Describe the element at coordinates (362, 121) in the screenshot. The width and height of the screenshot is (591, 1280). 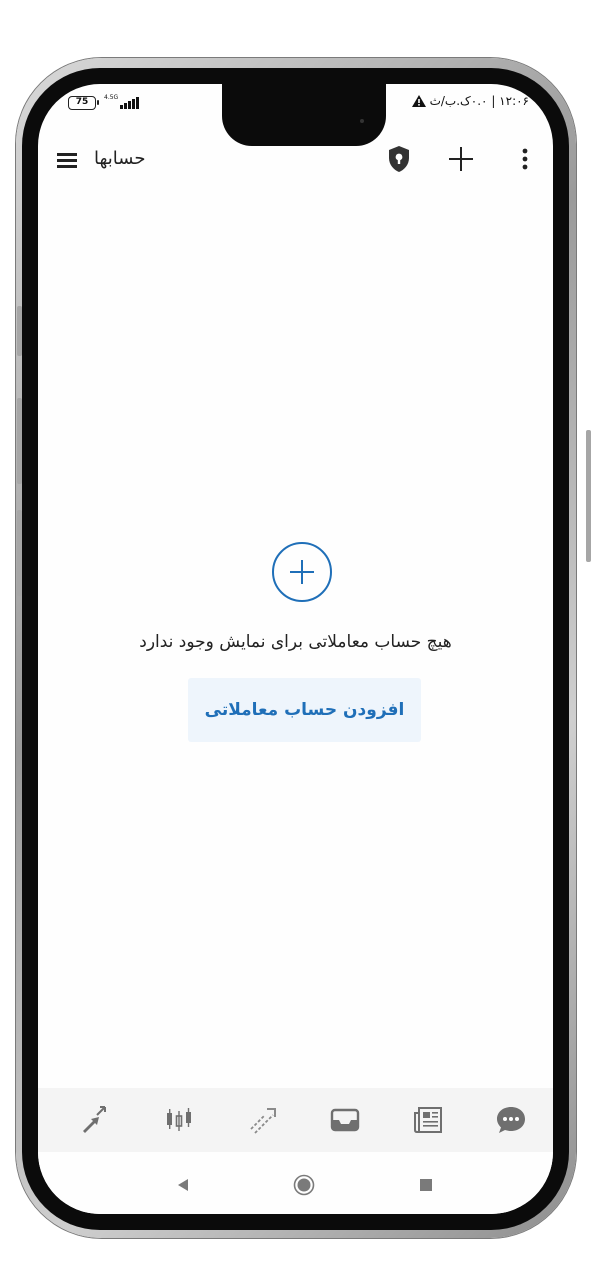
I see `front-camera` at that location.